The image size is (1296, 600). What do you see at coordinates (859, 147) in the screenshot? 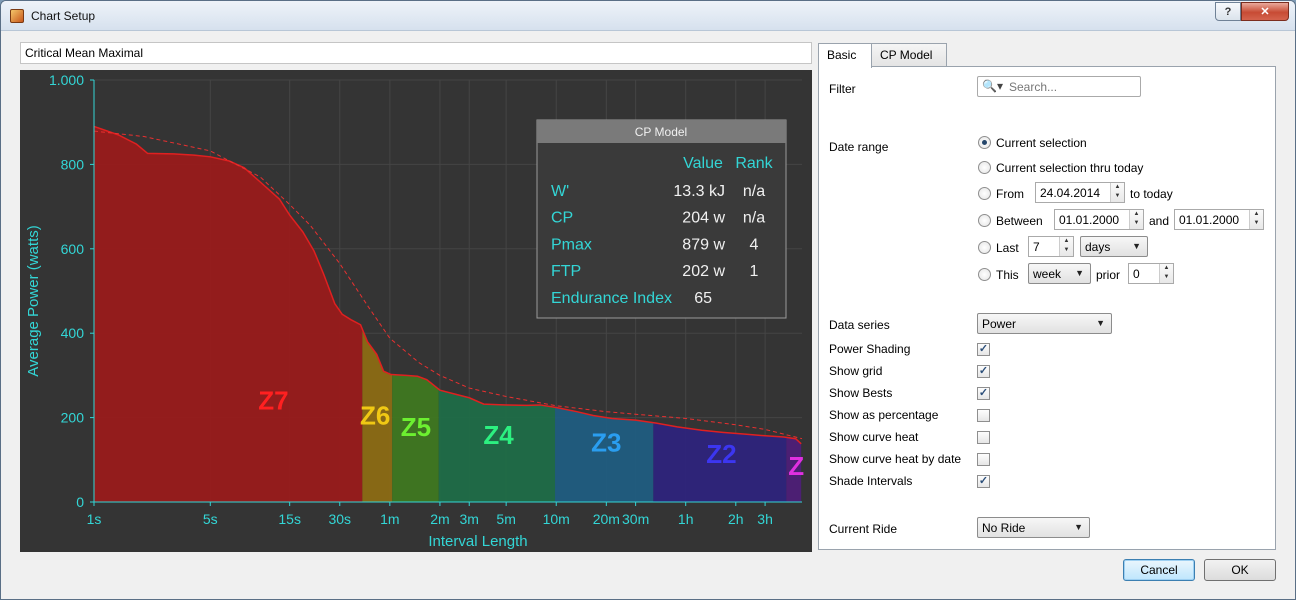
I see `date-range-label: Date range` at bounding box center [859, 147].